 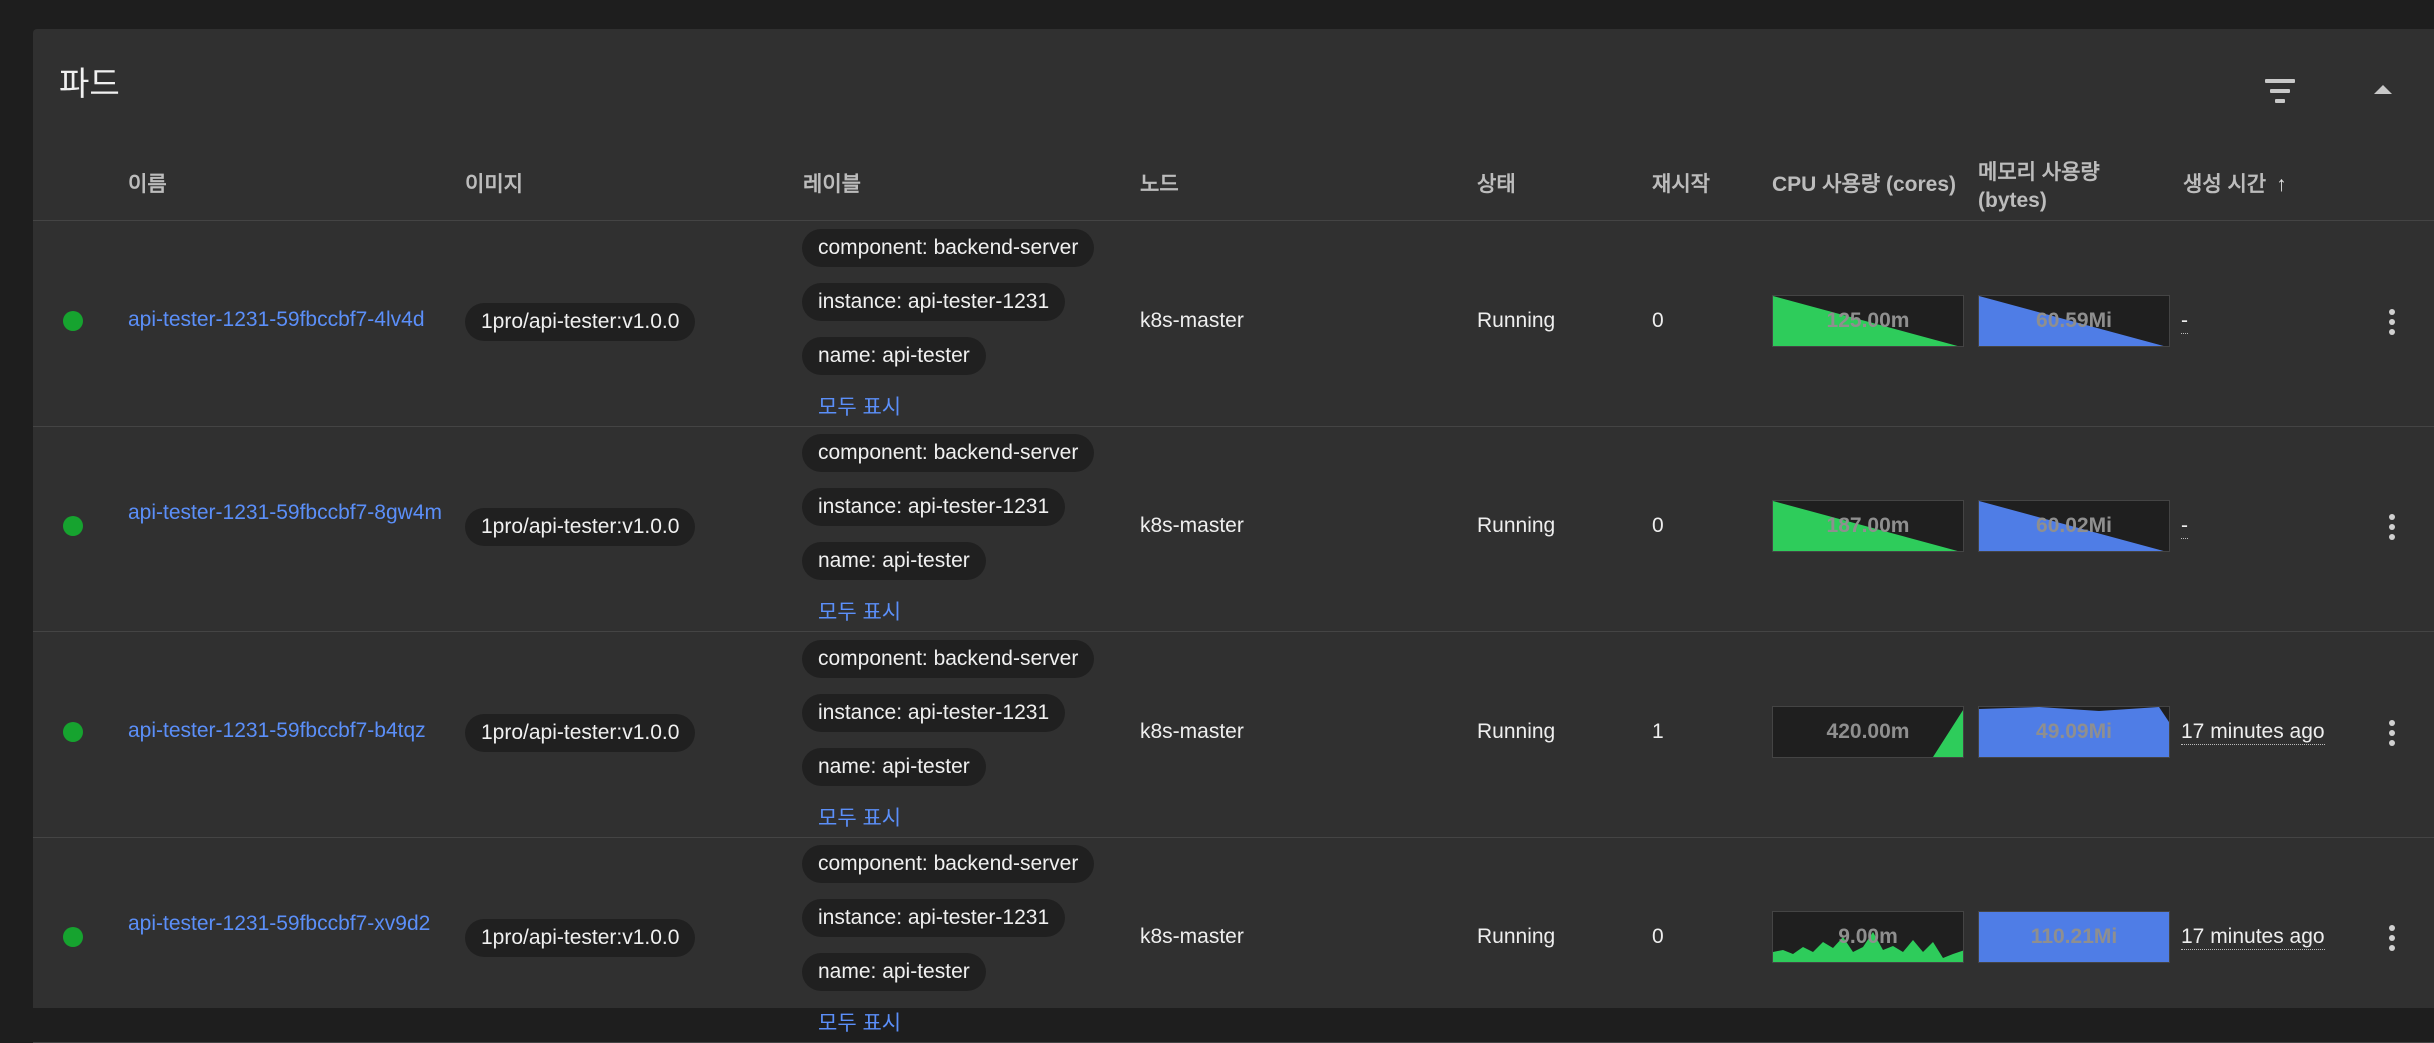 I want to click on card-title: 파드, so click(x=89, y=83).